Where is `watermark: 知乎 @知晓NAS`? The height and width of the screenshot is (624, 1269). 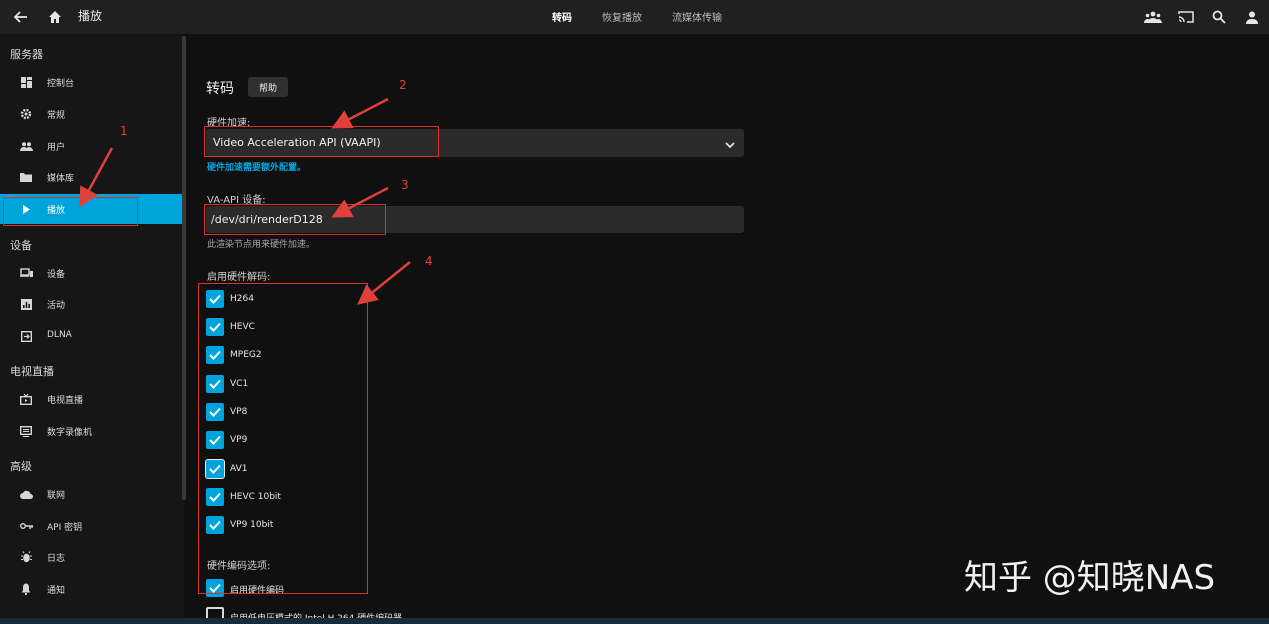
watermark: 知乎 @知晓NAS is located at coordinates (1090, 578).